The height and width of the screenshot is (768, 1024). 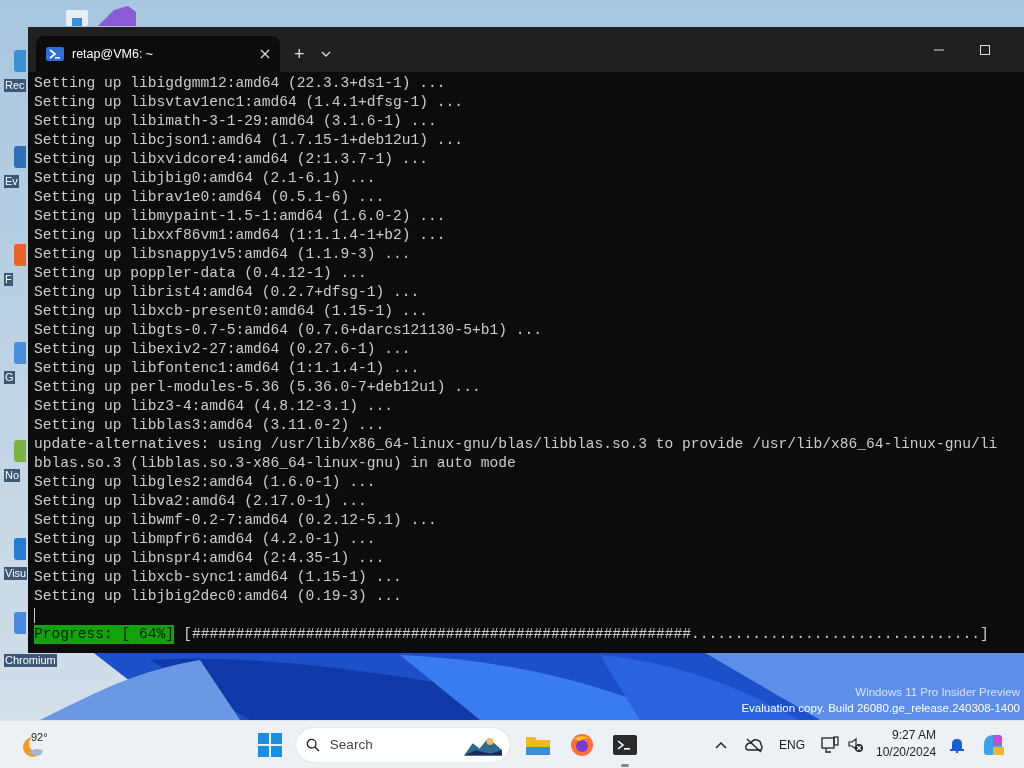 What do you see at coordinates (313, 745) in the screenshot?
I see `search-icon` at bounding box center [313, 745].